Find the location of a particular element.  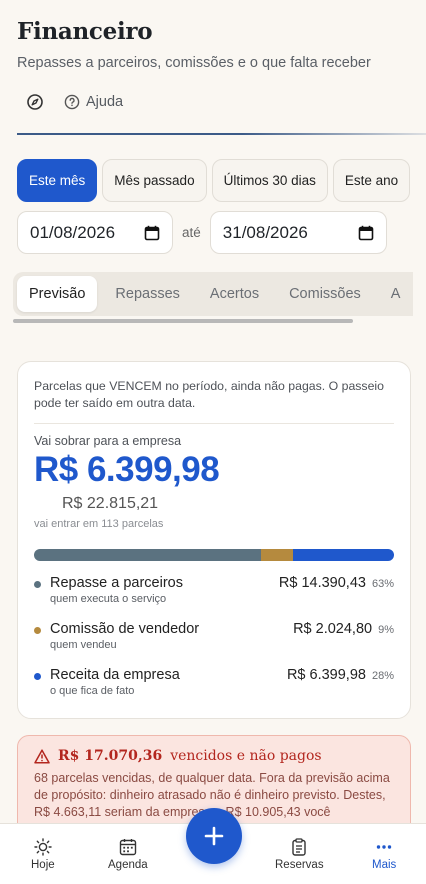

breakdown-pct: 28% is located at coordinates (382, 676).